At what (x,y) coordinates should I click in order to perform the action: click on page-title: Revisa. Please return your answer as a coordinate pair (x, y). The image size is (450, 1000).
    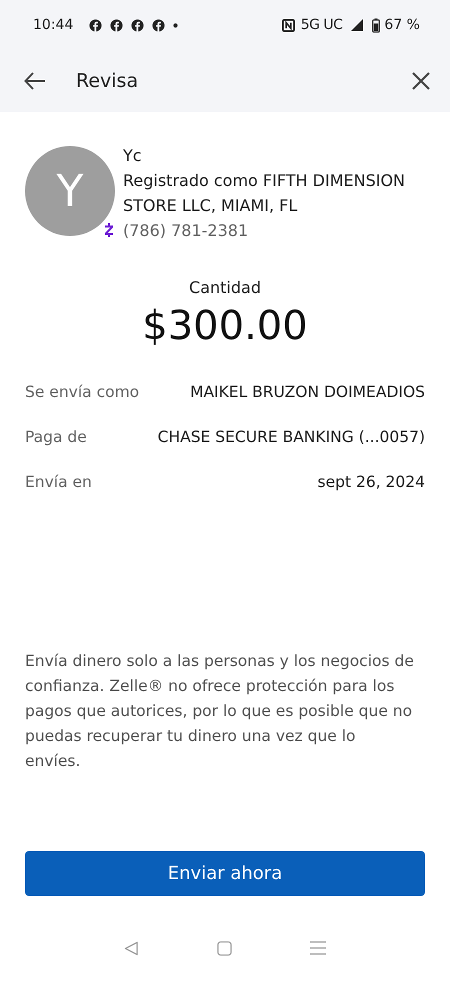
    Looking at the image, I should click on (107, 81).